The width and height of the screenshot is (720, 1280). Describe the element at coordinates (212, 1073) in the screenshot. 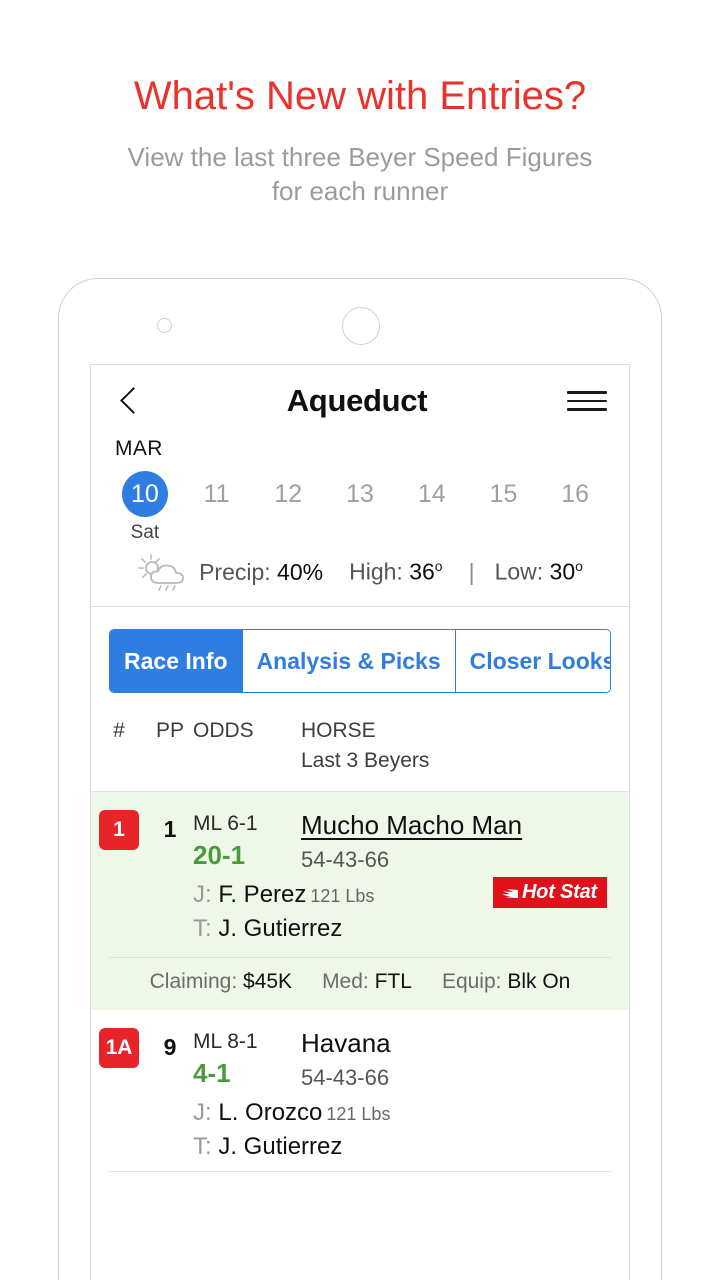

I see `entry-live-odds: 4-1` at that location.